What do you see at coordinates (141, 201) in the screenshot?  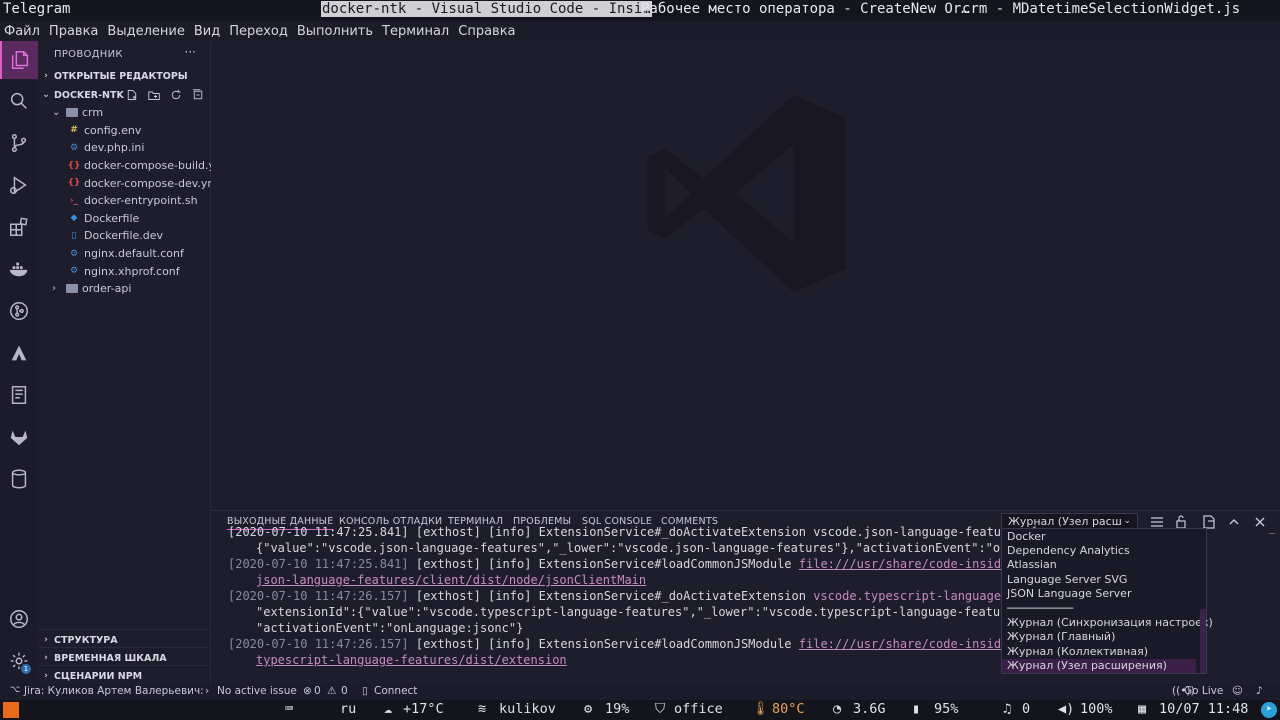 I see `tree-item-label: docker-entrypoint.sh` at bounding box center [141, 201].